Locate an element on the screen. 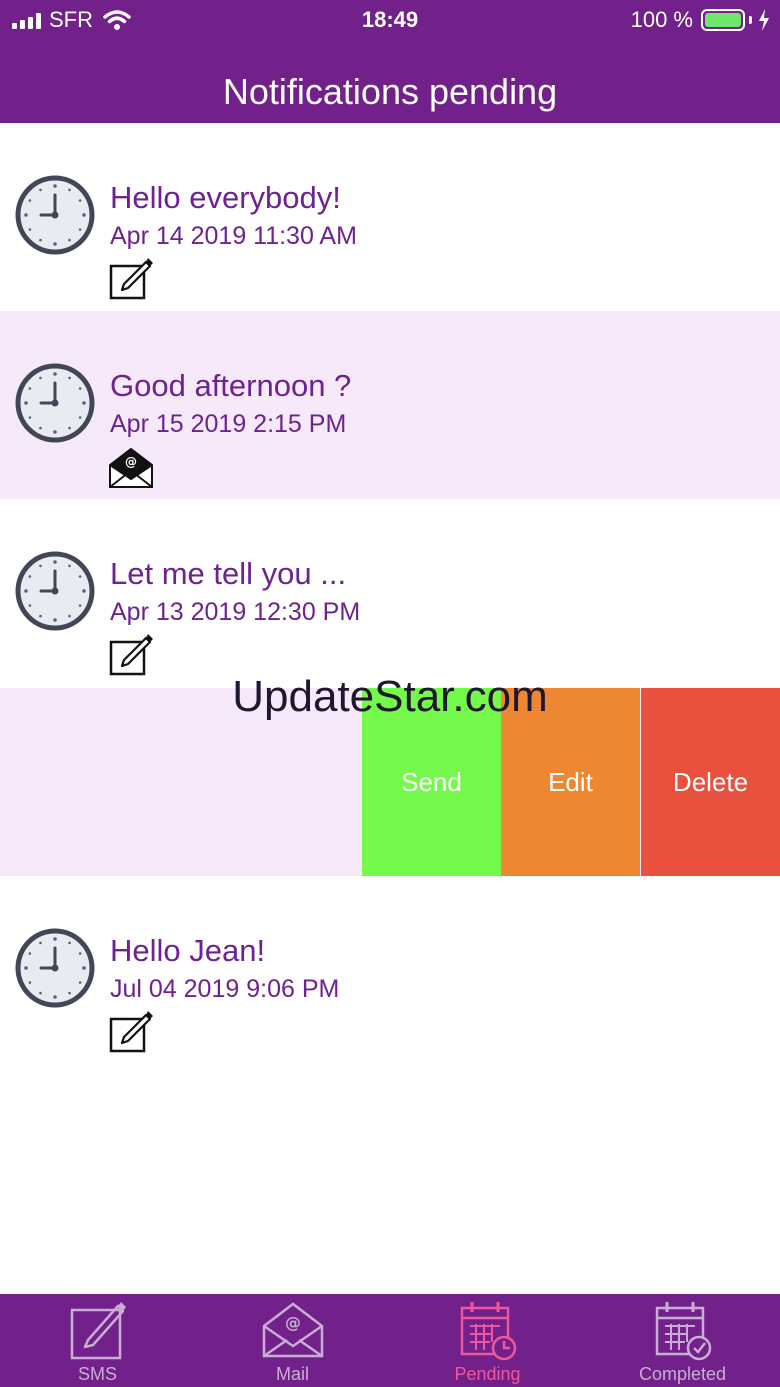  notification-date: Apr 14 2019 11:30 AM is located at coordinates (233, 236).